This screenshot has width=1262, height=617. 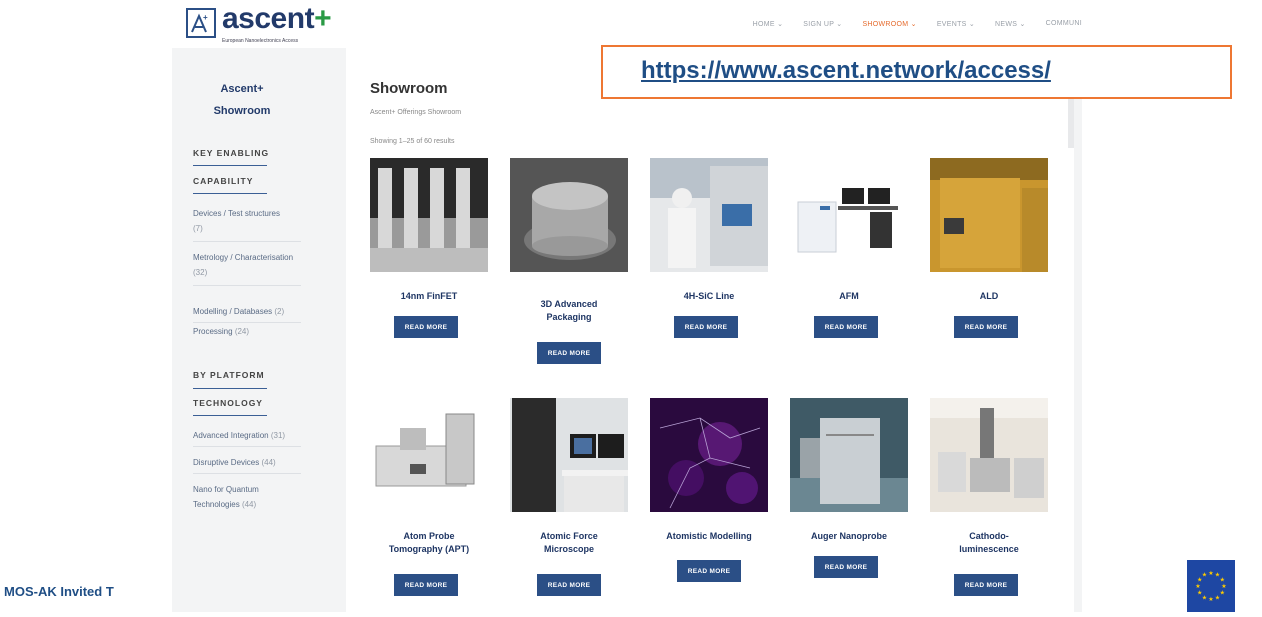 What do you see at coordinates (231, 153) in the screenshot?
I see `section-heading-key-enabling: KEY ENABLING` at bounding box center [231, 153].